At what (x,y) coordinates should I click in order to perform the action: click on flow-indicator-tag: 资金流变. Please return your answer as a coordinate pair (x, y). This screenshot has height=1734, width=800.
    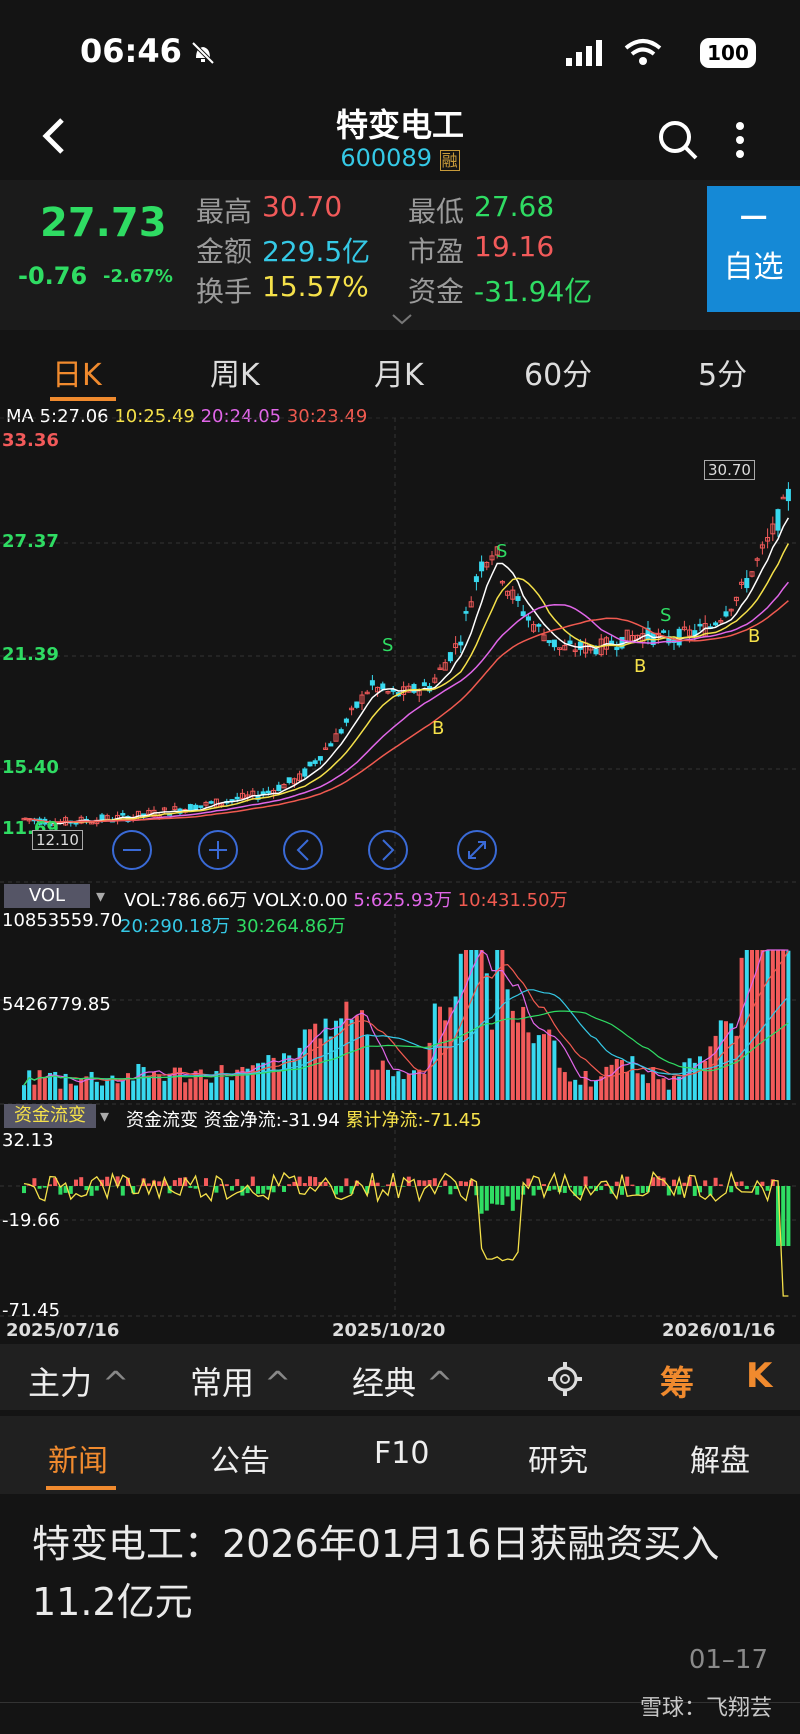
    Looking at the image, I should click on (50, 1116).